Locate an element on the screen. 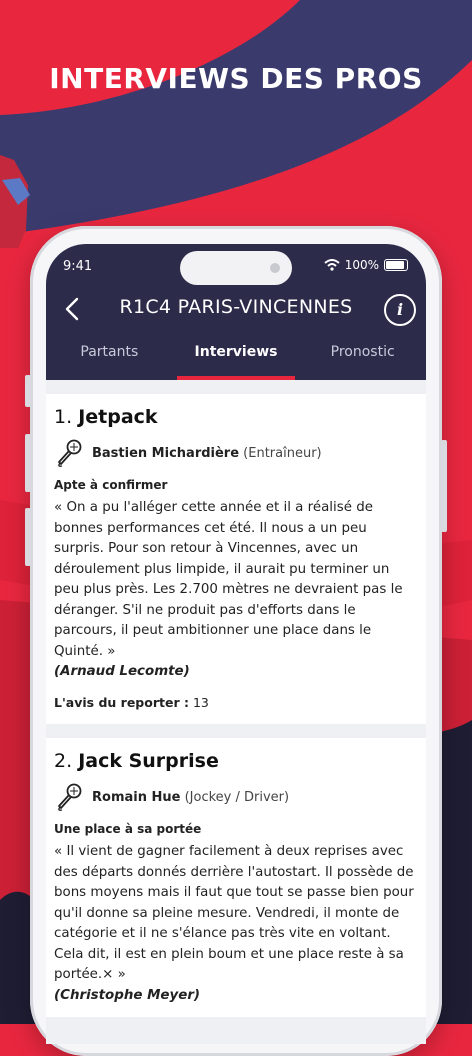 Image resolution: width=472 pixels, height=1056 pixels. interviewee-role: (Jockey / Driver) is located at coordinates (237, 797).